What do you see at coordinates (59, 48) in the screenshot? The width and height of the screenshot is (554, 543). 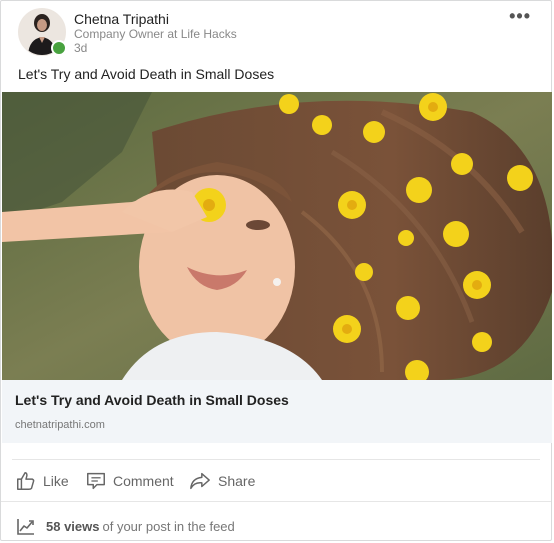 I see `online-status-dot` at bounding box center [59, 48].